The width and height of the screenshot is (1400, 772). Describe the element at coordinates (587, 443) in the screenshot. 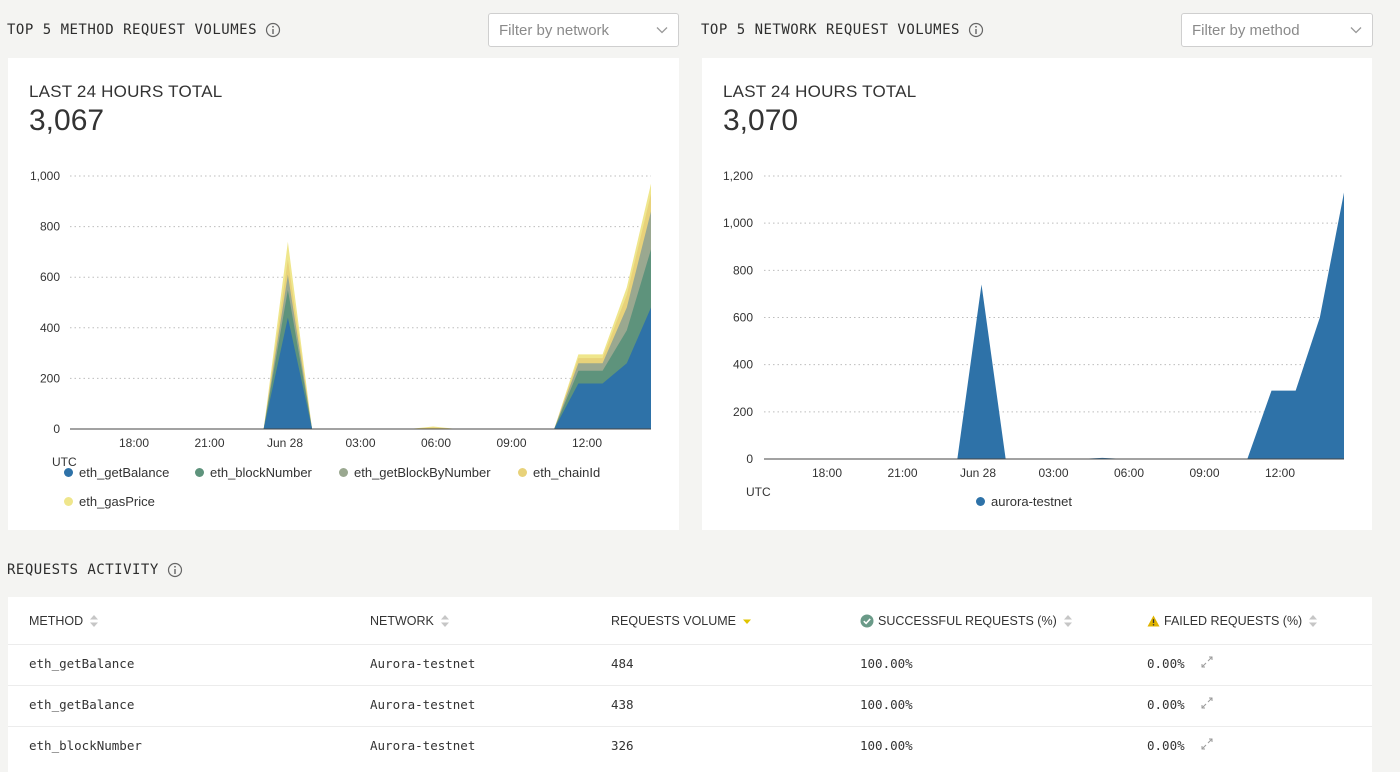

I see `x-tick-label: 12:00` at that location.